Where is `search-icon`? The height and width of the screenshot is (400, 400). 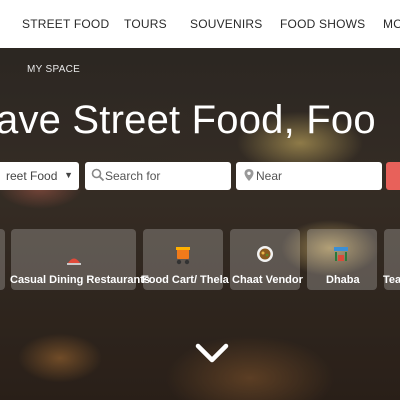
search-icon is located at coordinates (98, 175).